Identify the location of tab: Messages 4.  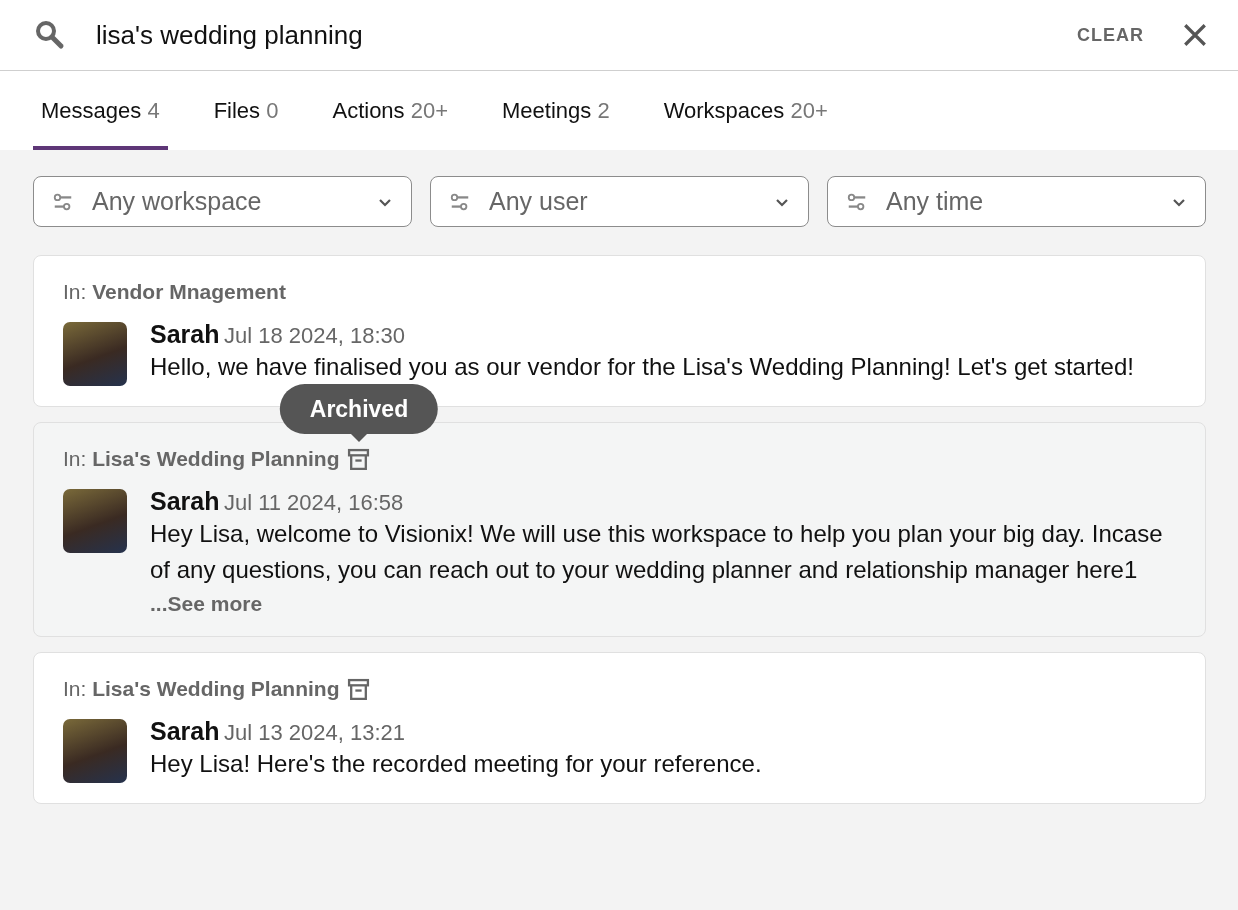
(100, 110).